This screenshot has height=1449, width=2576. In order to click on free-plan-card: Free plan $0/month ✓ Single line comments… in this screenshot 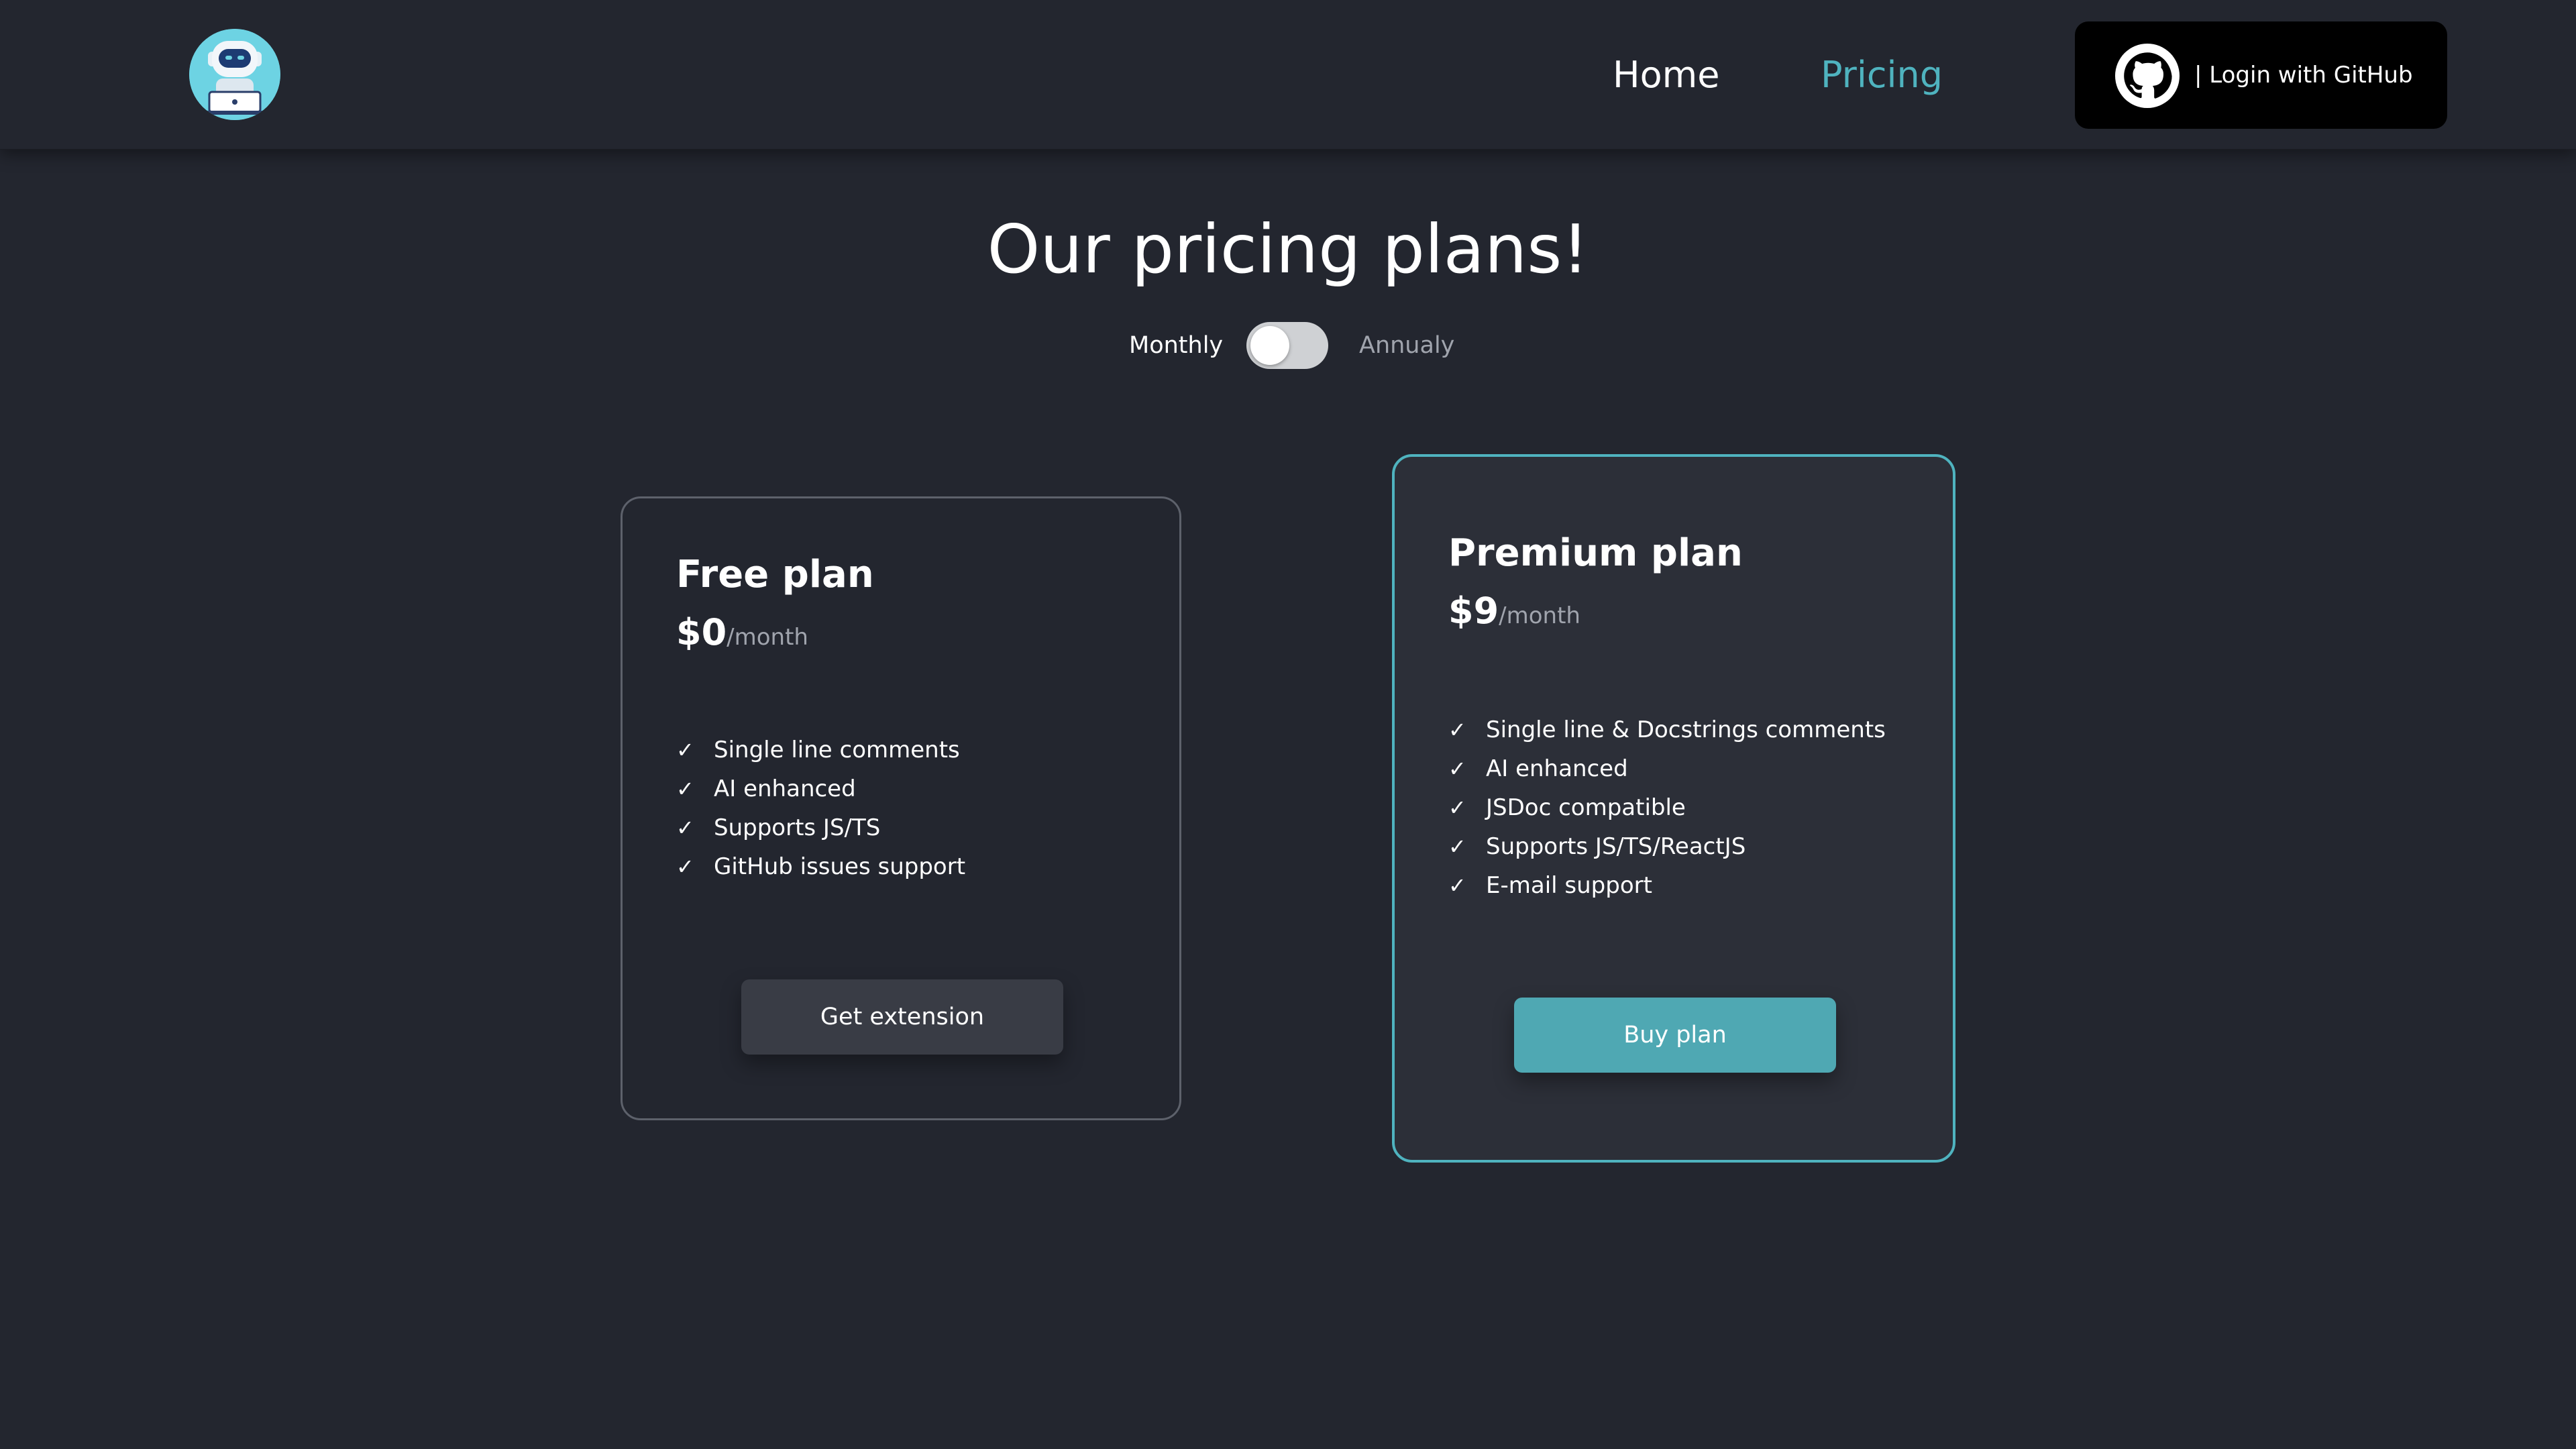, I will do `click(901, 808)`.